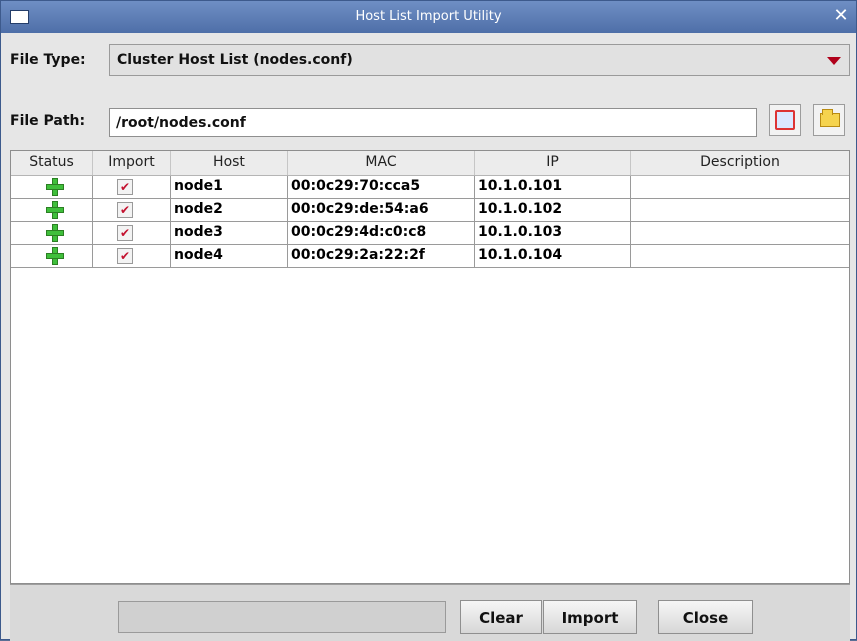  What do you see at coordinates (553, 256) in the screenshot?
I see `ip-cell: 10.1.0.104` at bounding box center [553, 256].